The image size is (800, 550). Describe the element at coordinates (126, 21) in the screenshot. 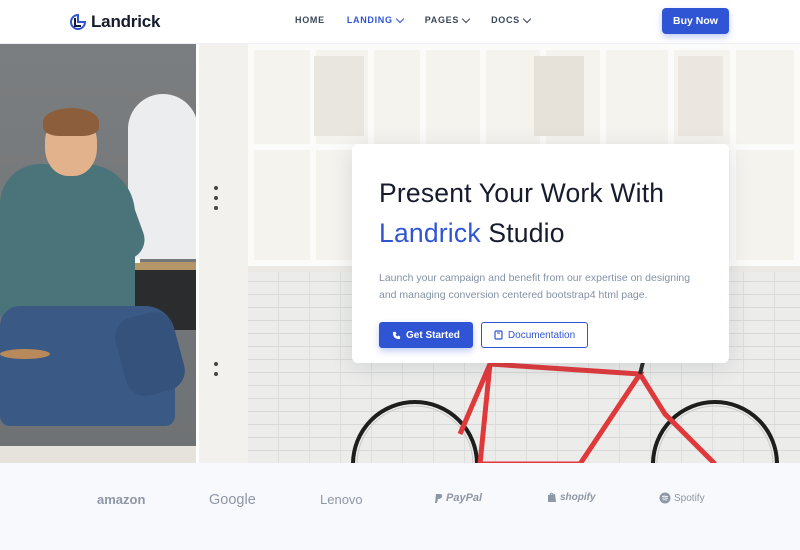

I see `brand-name: Landrick` at that location.